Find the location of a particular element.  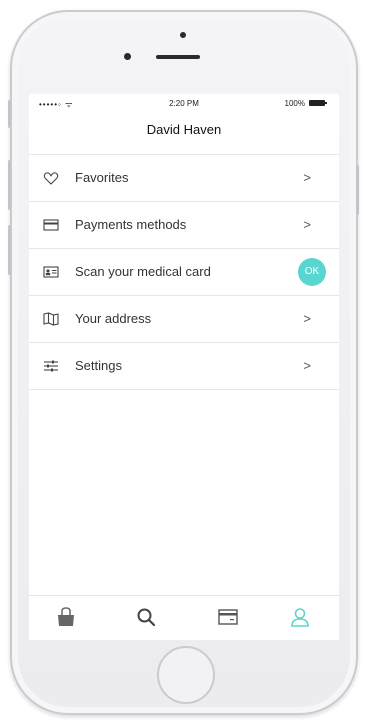

map-icon is located at coordinates (51, 319).